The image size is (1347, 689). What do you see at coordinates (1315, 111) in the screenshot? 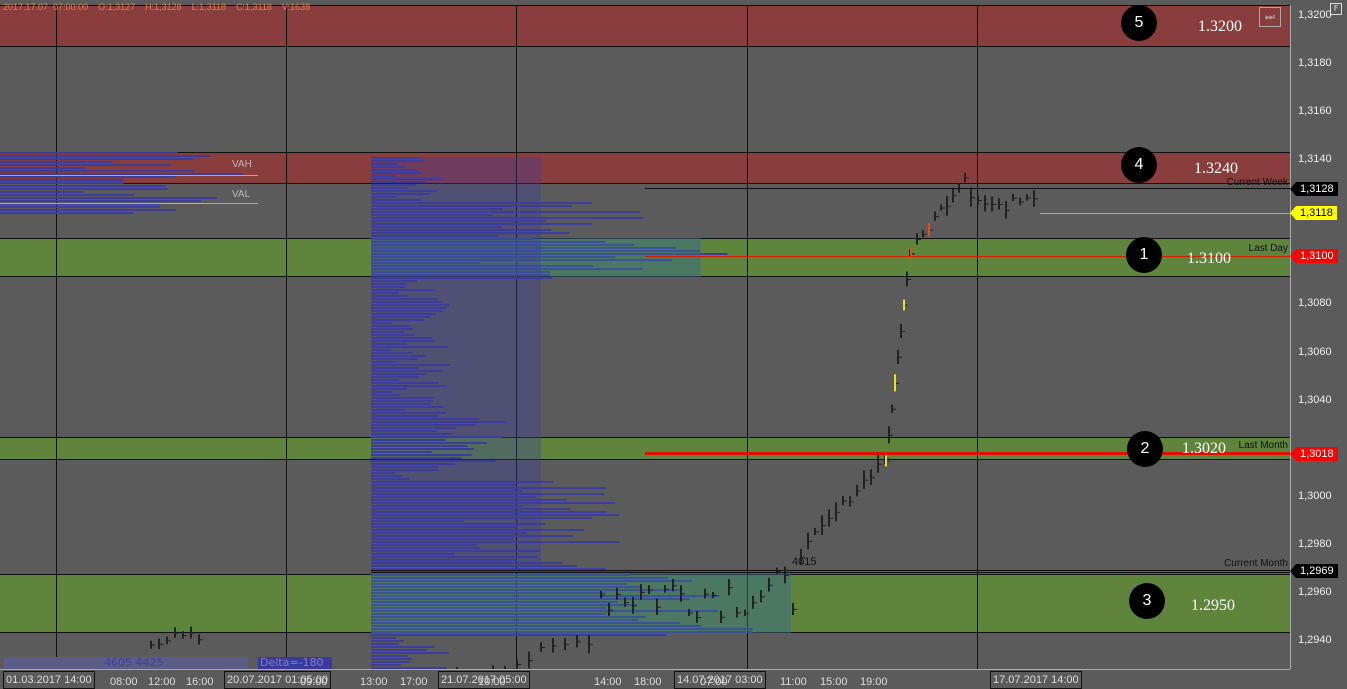
I see `price-label: 1,3160` at bounding box center [1315, 111].